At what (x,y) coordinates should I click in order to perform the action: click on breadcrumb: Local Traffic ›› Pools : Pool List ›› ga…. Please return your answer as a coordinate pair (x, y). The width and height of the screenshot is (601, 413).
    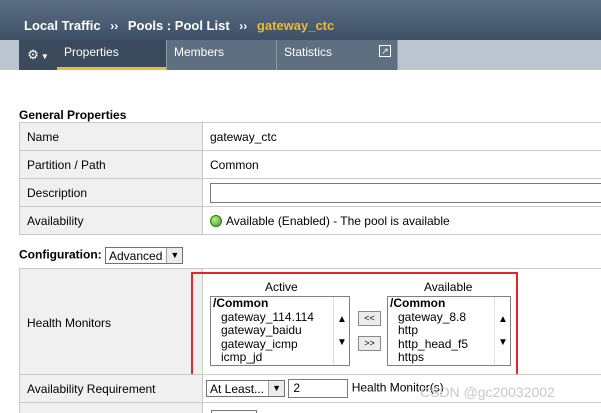
    Looking at the image, I should click on (300, 20).